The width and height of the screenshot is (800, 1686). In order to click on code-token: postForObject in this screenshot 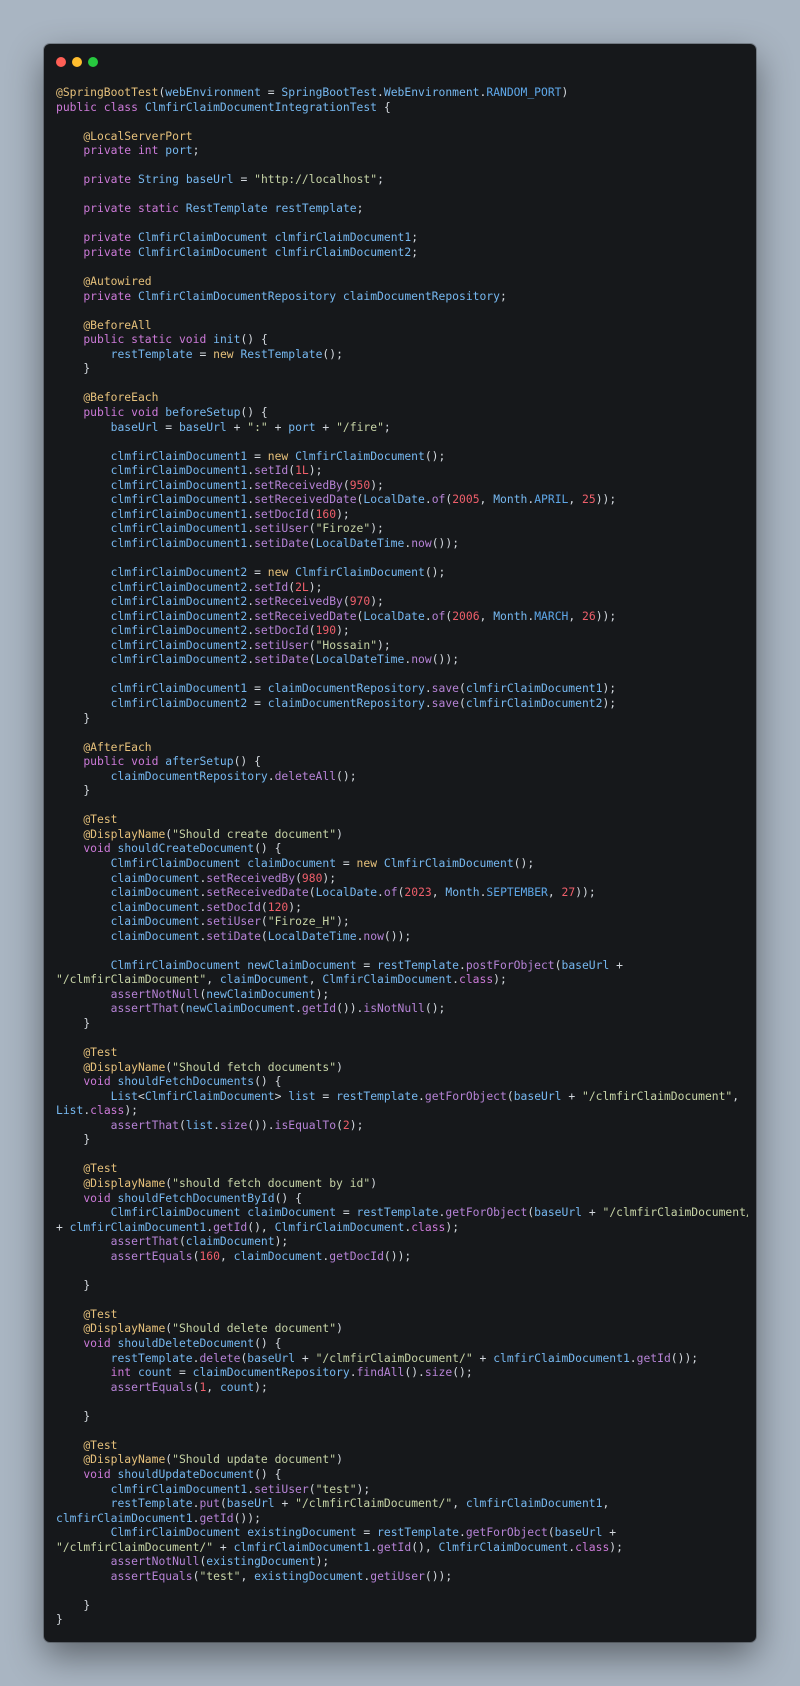, I will do `click(510, 964)`.